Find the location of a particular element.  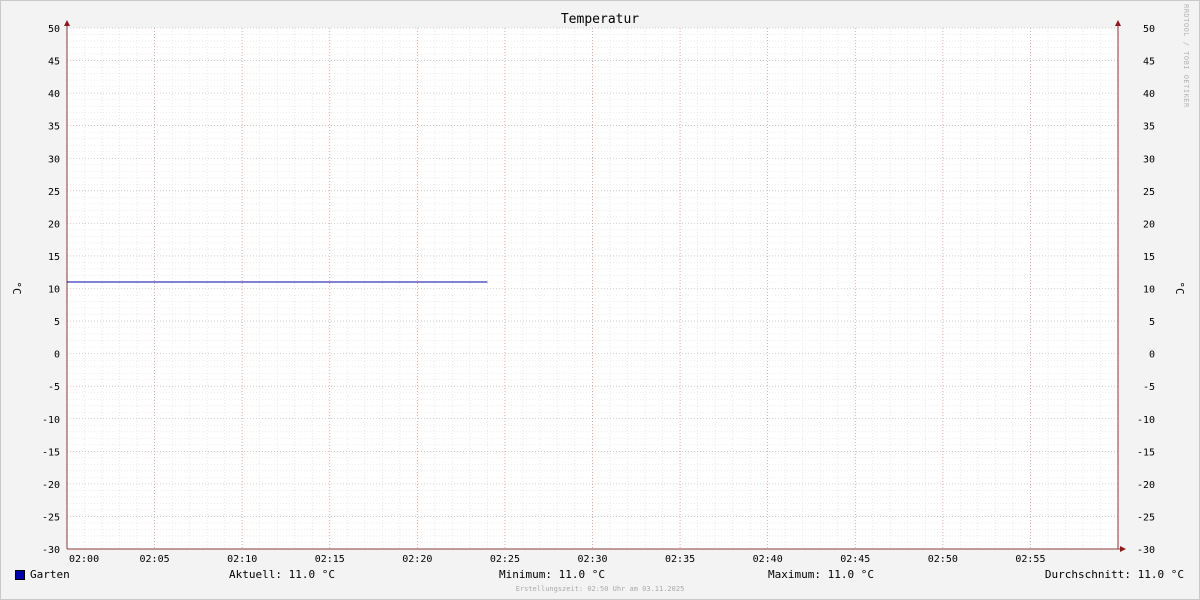

y-tick-label-left: 5 is located at coordinates (57, 322).